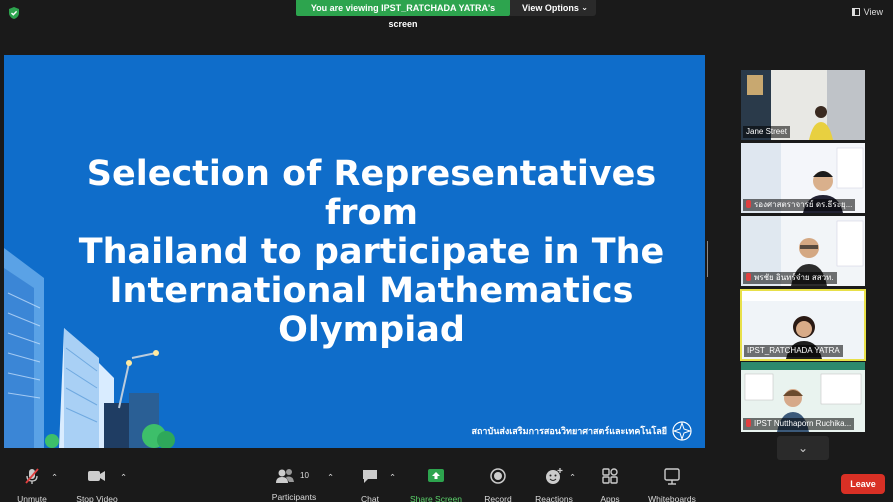  I want to click on chat-label: Chat, so click(370, 498).